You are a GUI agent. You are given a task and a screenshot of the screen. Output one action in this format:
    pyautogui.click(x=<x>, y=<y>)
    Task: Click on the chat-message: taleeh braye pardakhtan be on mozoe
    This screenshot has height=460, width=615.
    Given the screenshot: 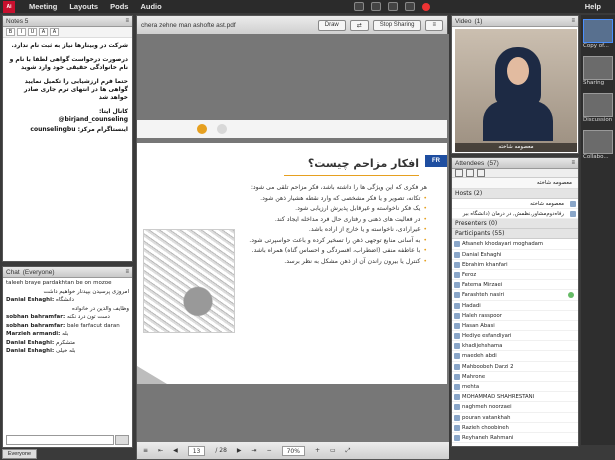 What is the action you would take?
    pyautogui.click(x=59, y=283)
    